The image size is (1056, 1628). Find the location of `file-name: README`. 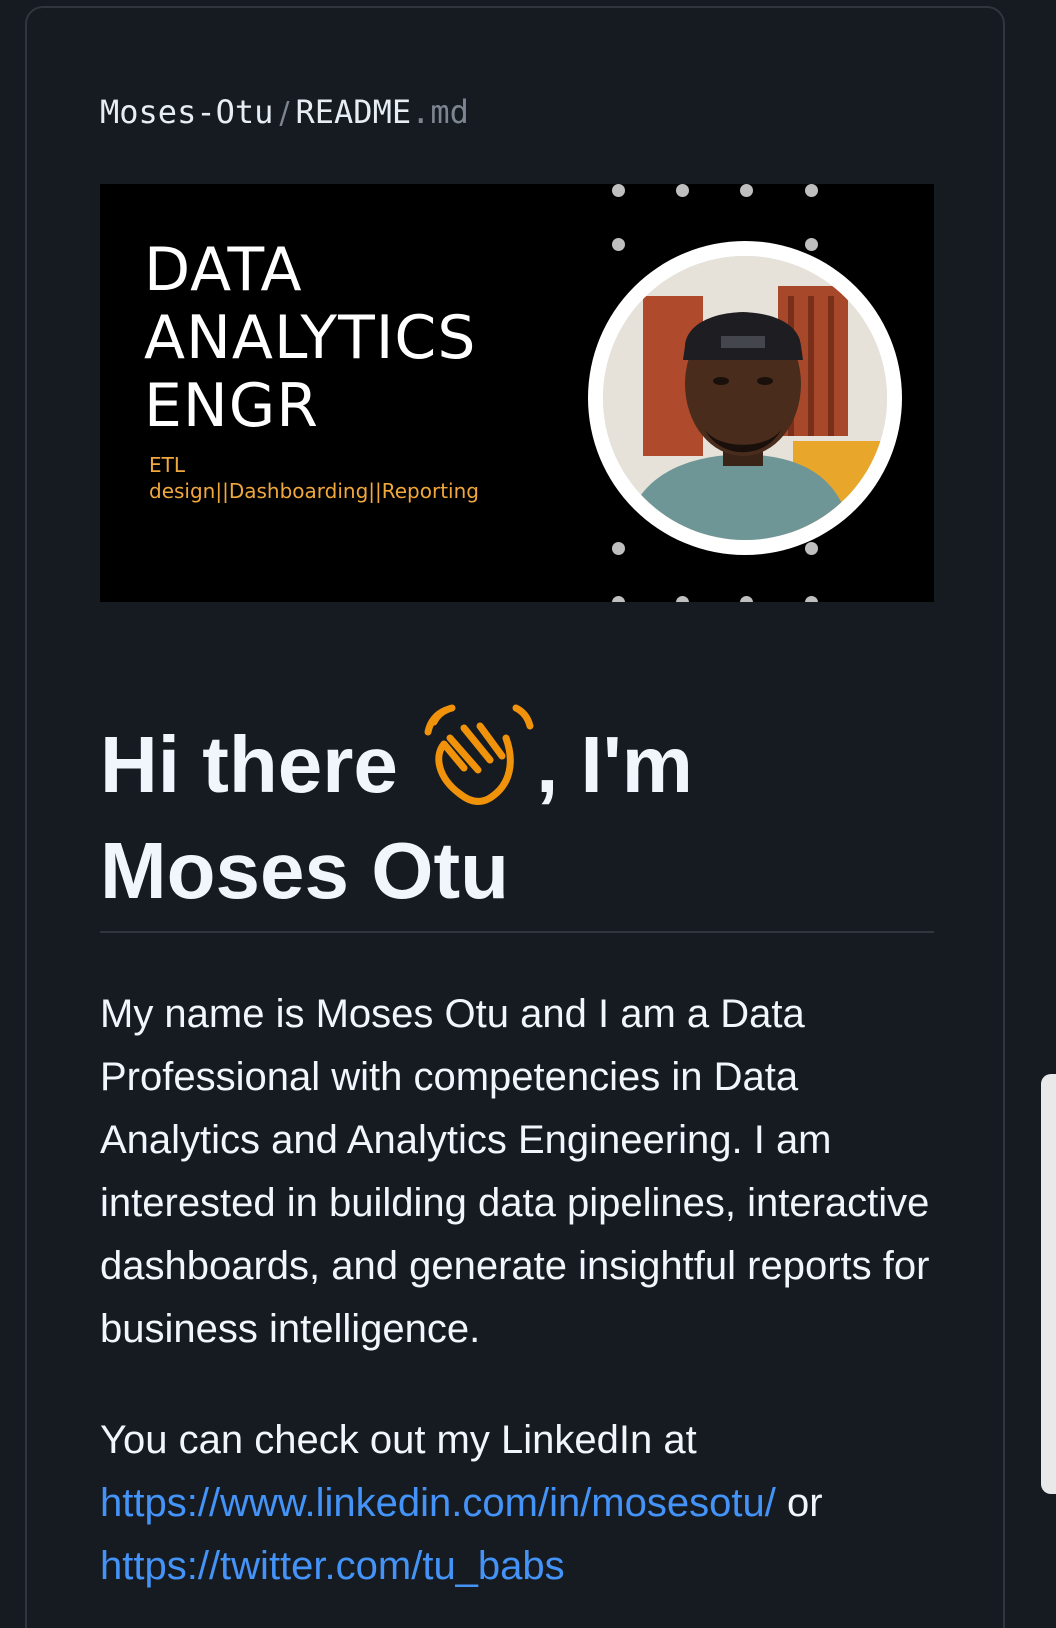

file-name: README is located at coordinates (353, 112).